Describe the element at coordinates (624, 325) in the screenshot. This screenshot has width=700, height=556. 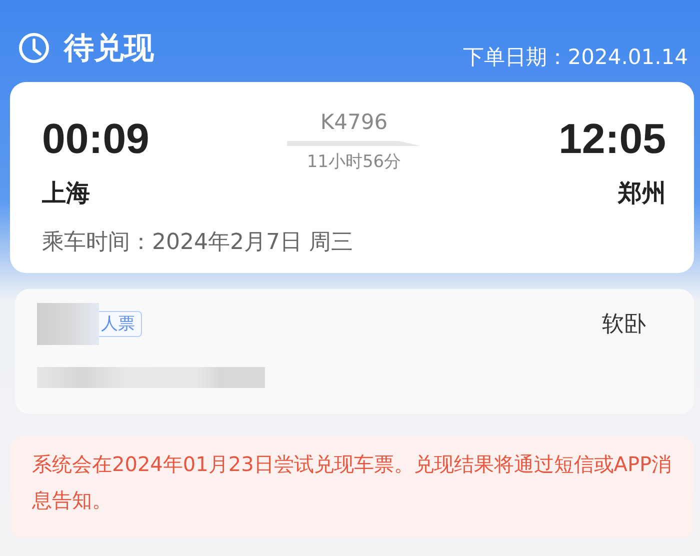
I see `seat-type: 软卧` at that location.